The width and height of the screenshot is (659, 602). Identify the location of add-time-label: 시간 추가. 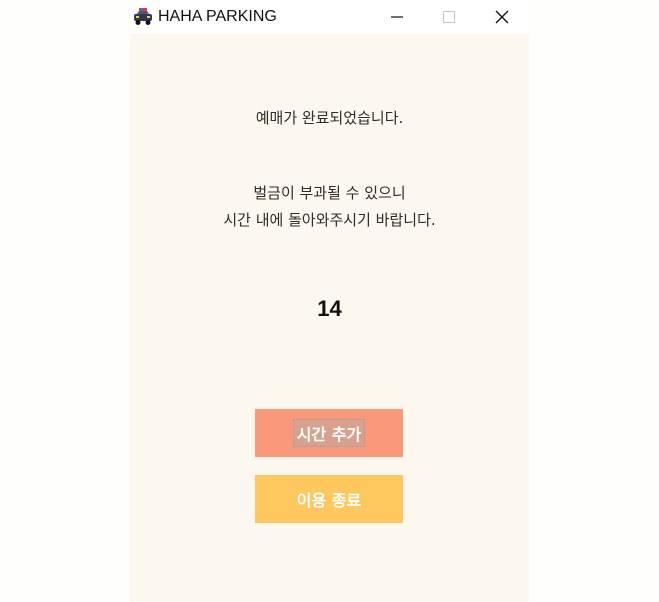
(329, 433).